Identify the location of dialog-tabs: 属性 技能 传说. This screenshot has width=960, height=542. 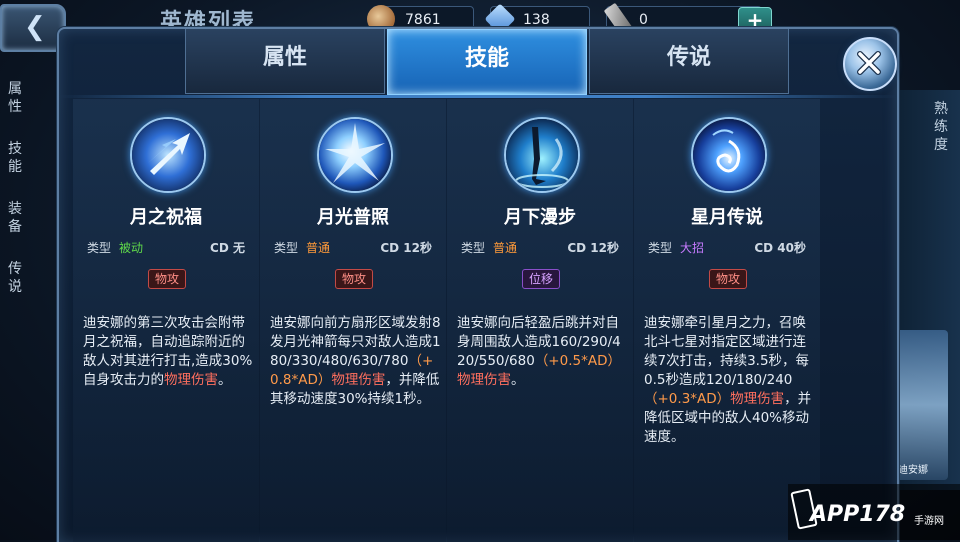
(487, 63).